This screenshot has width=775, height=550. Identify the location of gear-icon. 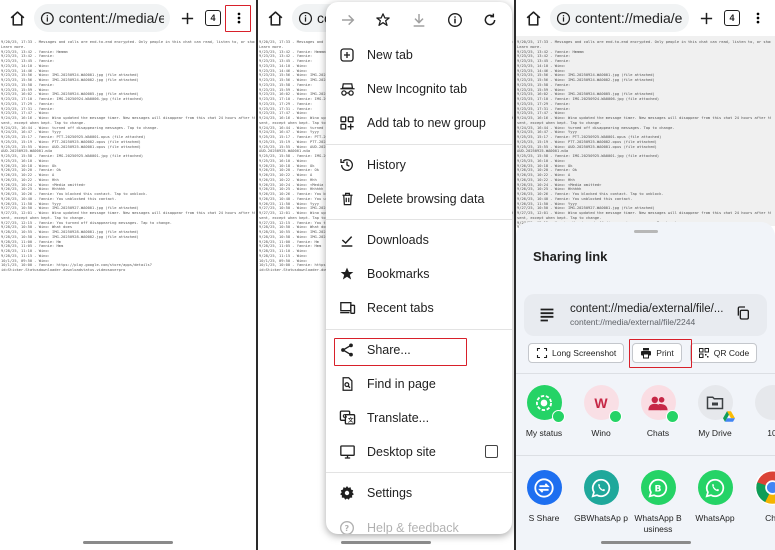
(347, 493).